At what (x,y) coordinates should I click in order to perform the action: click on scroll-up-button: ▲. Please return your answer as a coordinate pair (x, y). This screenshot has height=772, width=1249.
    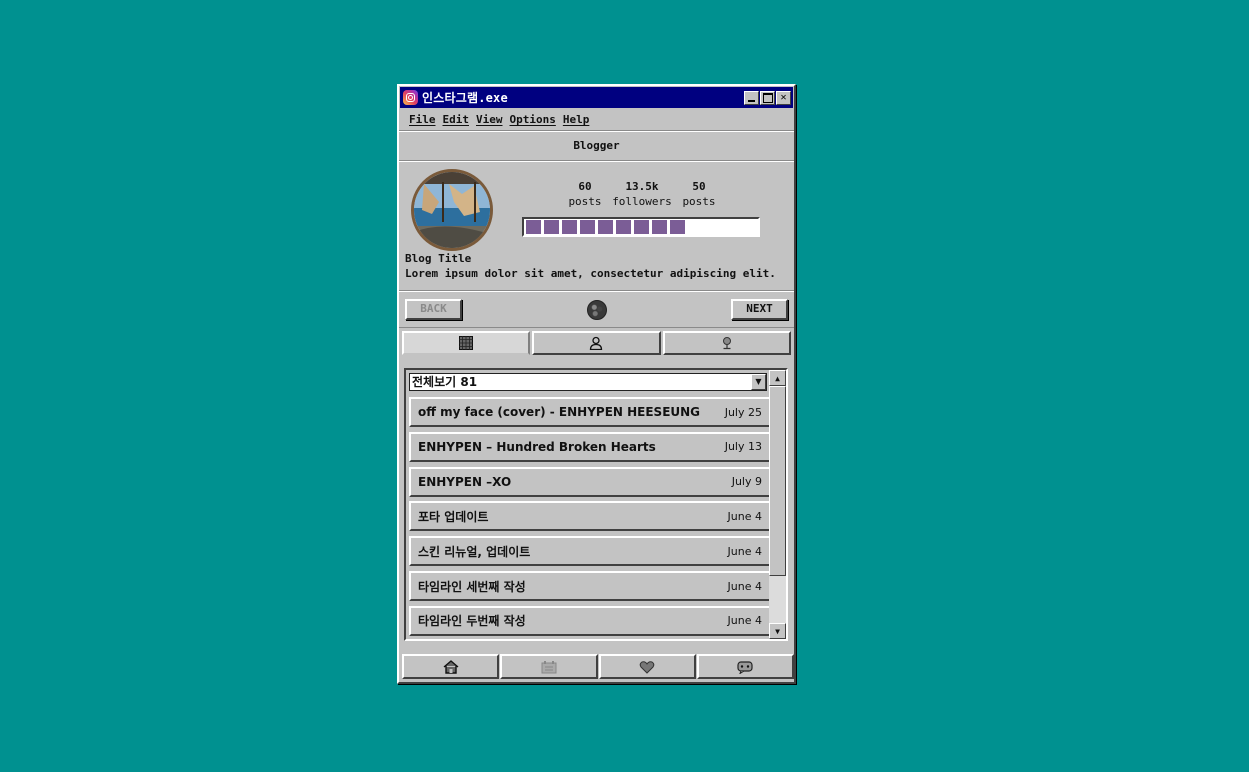
    Looking at the image, I should click on (777, 378).